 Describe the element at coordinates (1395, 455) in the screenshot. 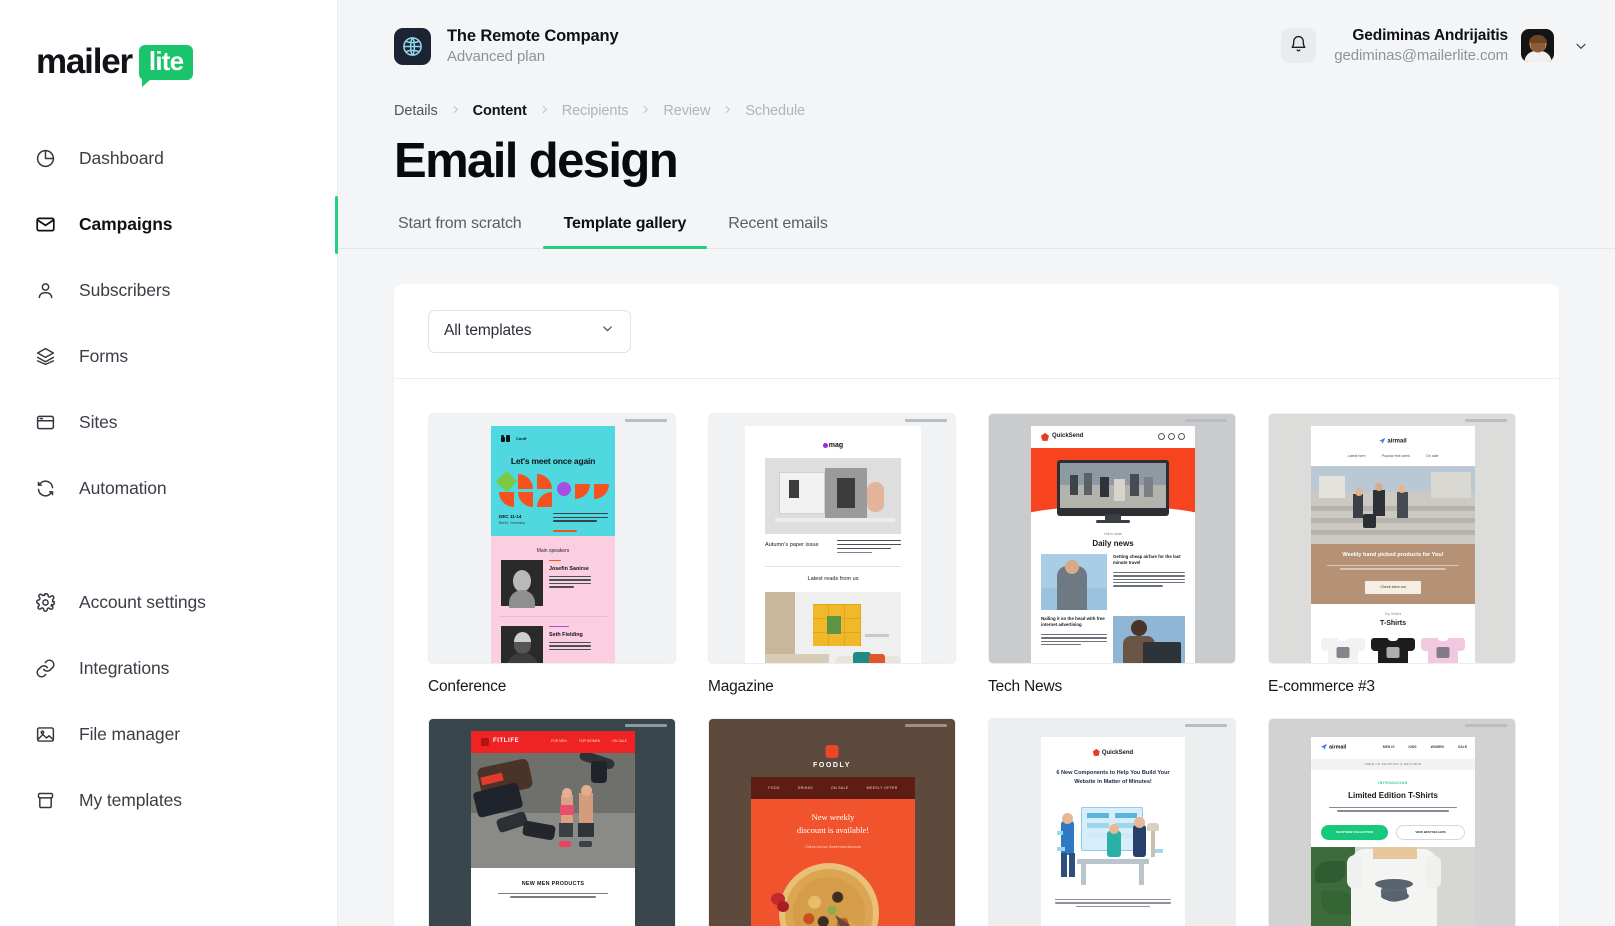

I see `preview-nav-item: Popular this week` at that location.